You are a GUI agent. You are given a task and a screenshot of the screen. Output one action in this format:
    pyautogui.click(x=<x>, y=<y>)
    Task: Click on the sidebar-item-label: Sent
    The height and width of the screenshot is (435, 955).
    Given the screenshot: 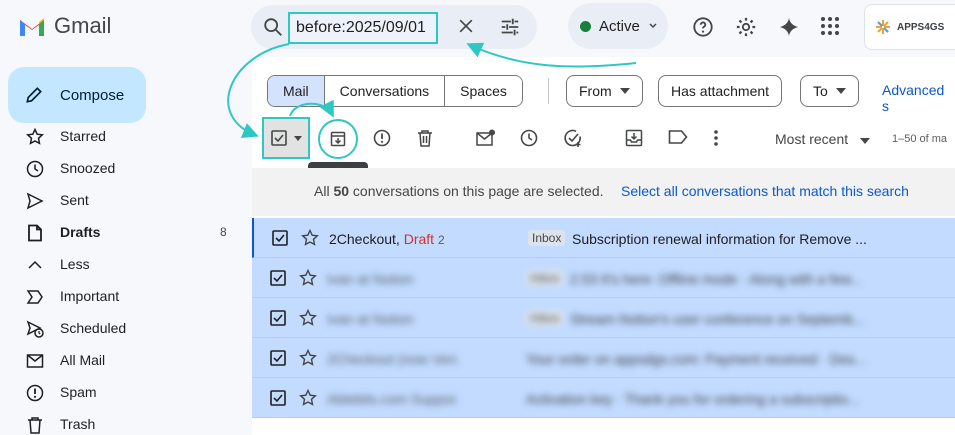 What is the action you would take?
    pyautogui.click(x=74, y=200)
    